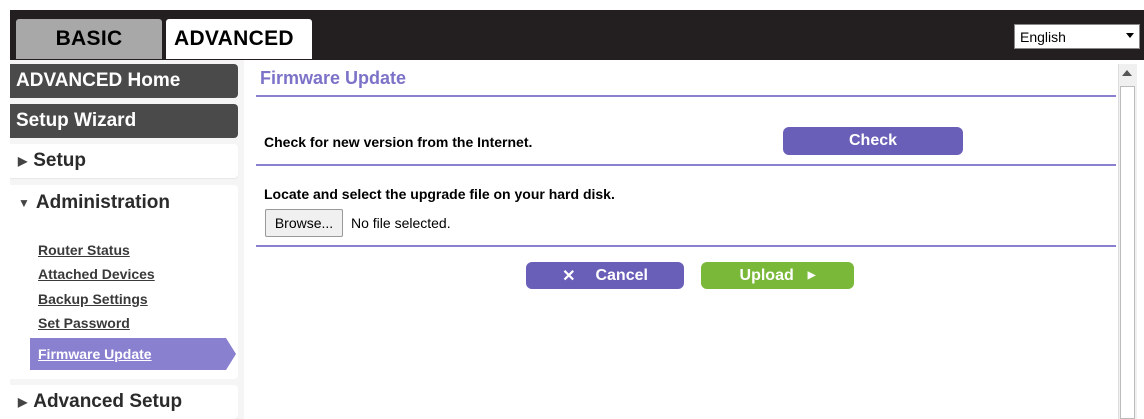 Image resolution: width=1144 pixels, height=419 pixels. What do you see at coordinates (133, 354) in the screenshot?
I see `sublink-firmware-update: Firmware Update` at bounding box center [133, 354].